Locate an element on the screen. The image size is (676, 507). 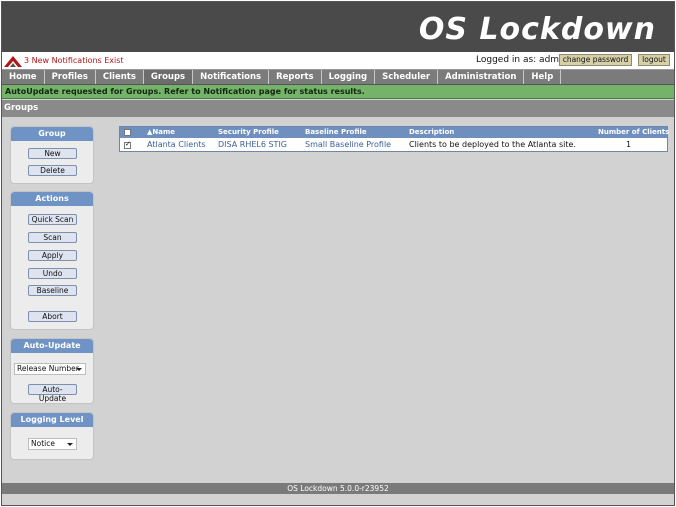
page-title: Groups is located at coordinates (338, 108).